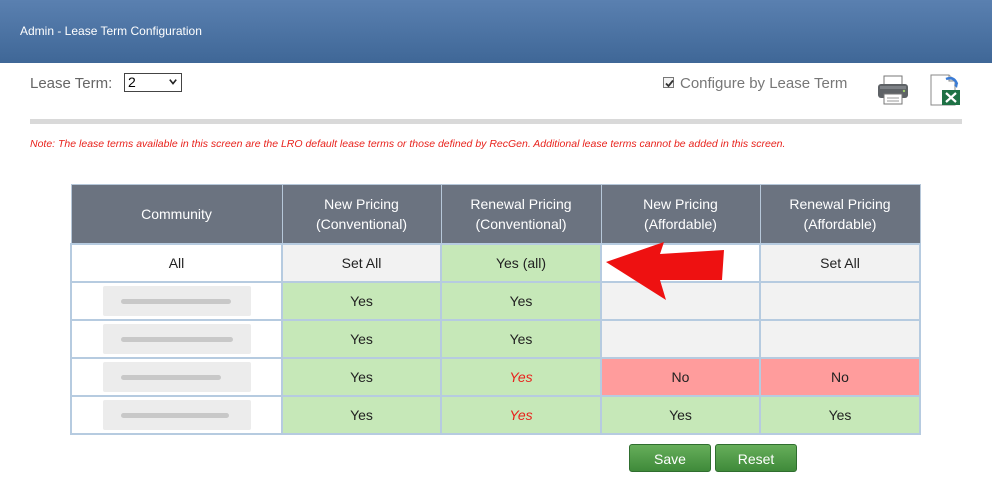 The image size is (992, 500). I want to click on column-header-renewal-pricing-conventional: Renewal Pricing (Conventional), so click(521, 214).